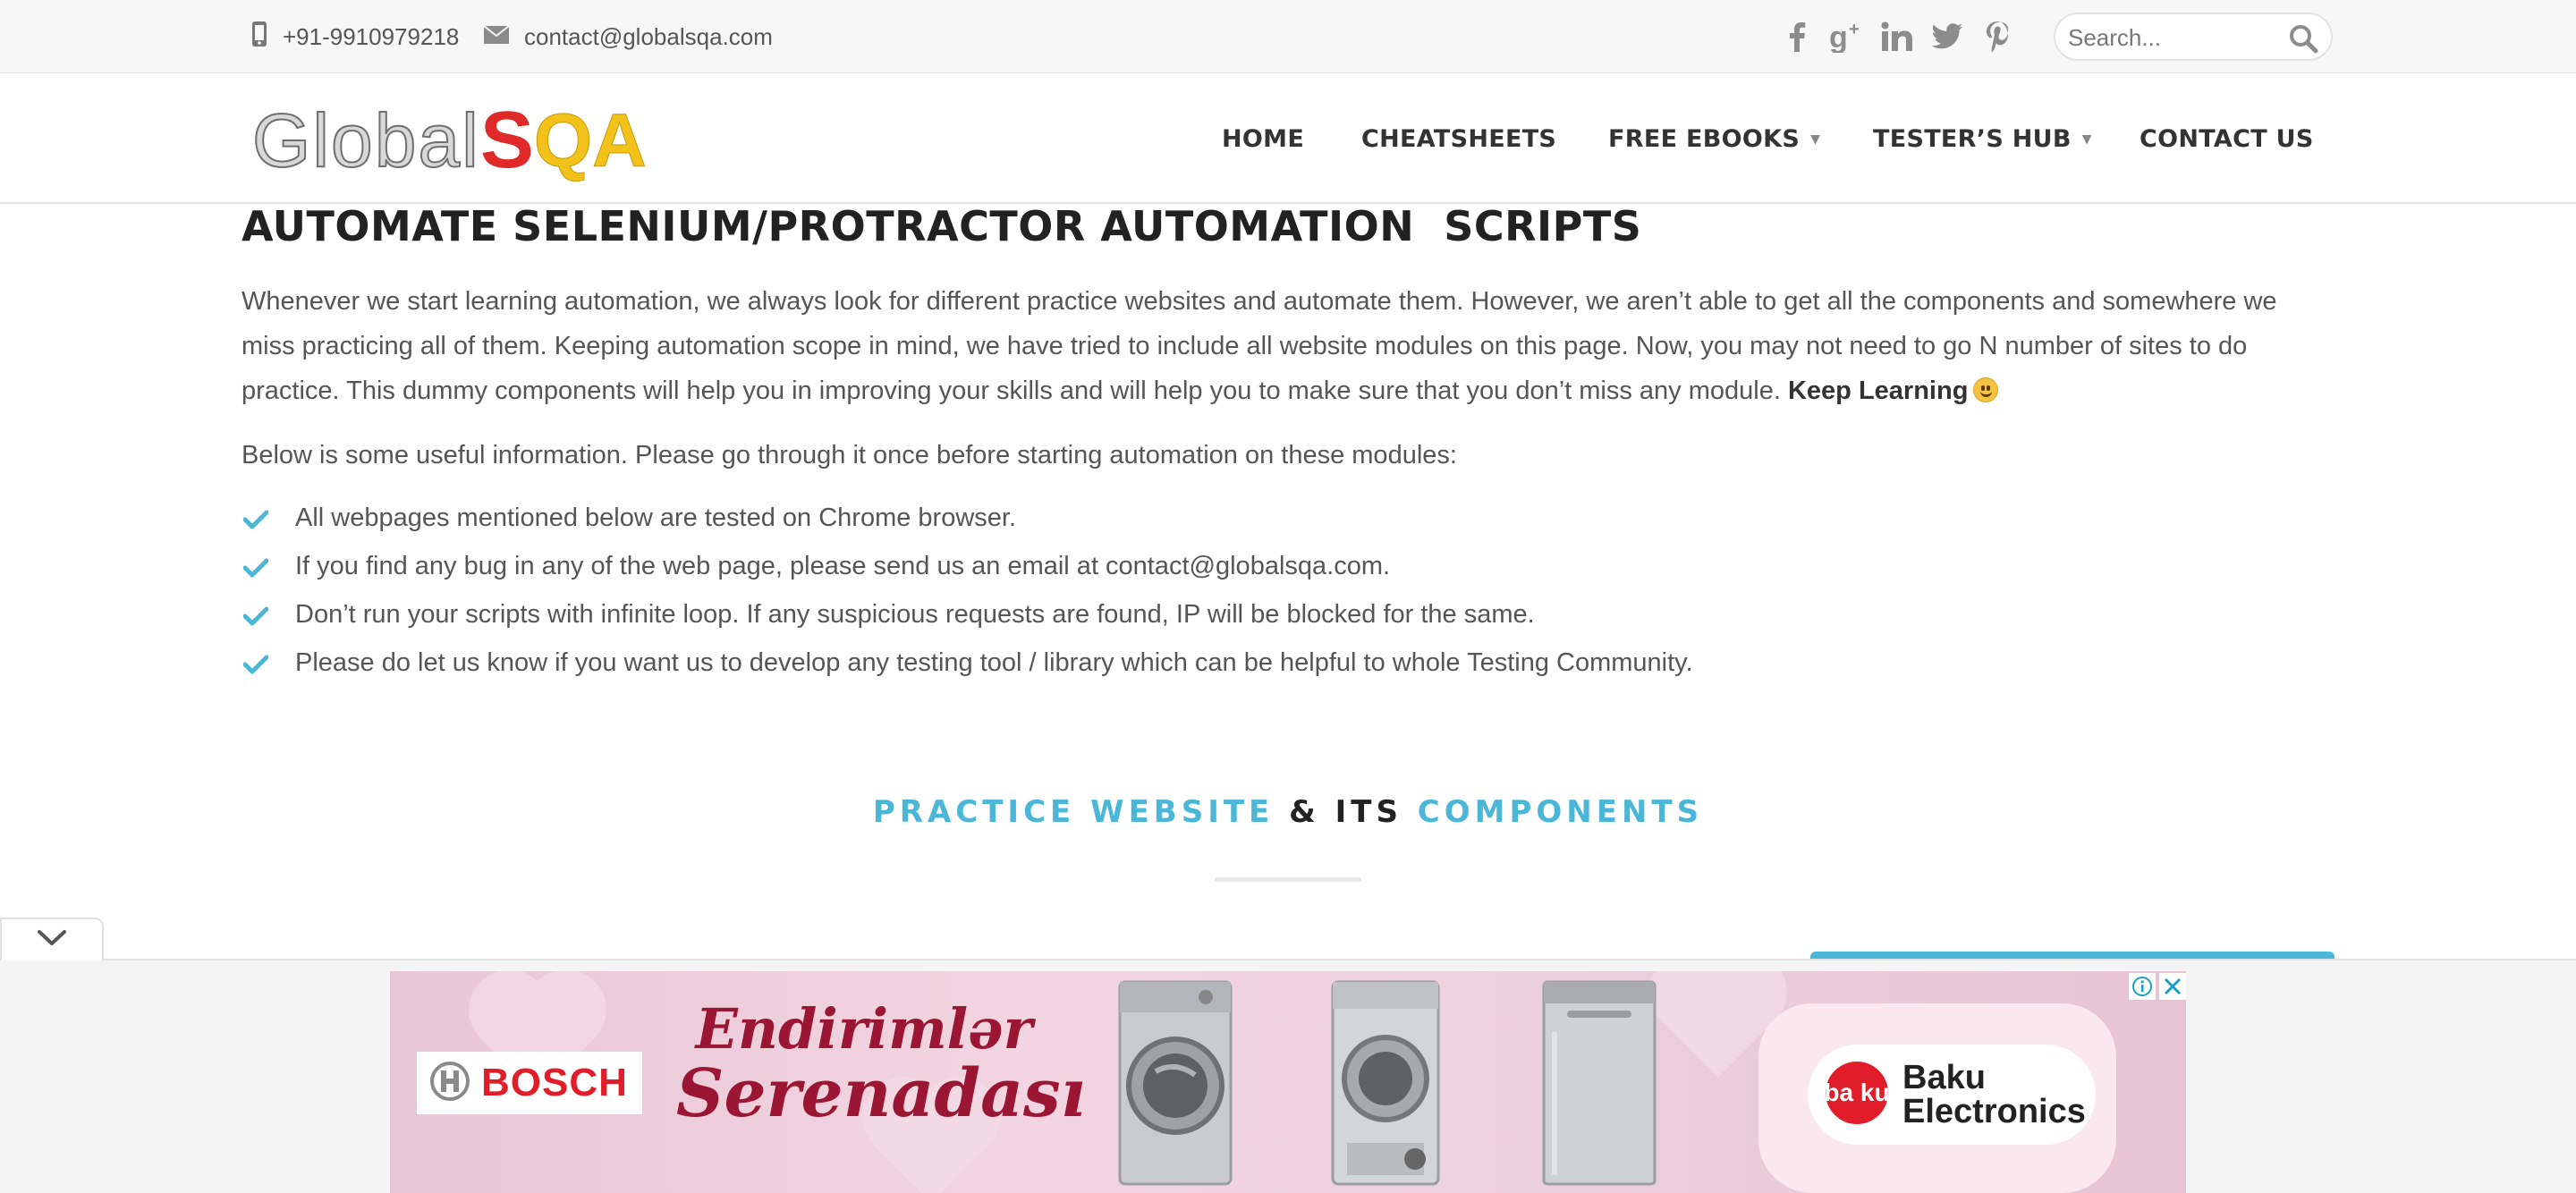 The height and width of the screenshot is (1193, 2576). I want to click on section-heading: PRACTICE WEBSITE & ITS COMPONENTS, so click(1288, 812).